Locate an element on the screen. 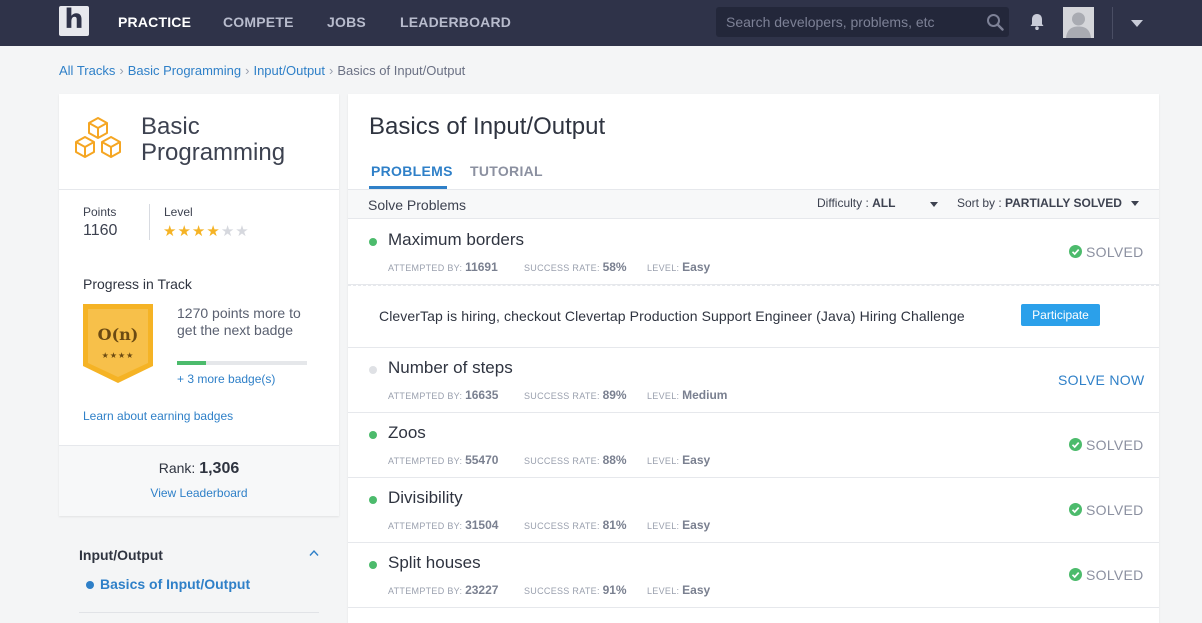 This screenshot has width=1202, height=623. stats-divider is located at coordinates (149, 222).